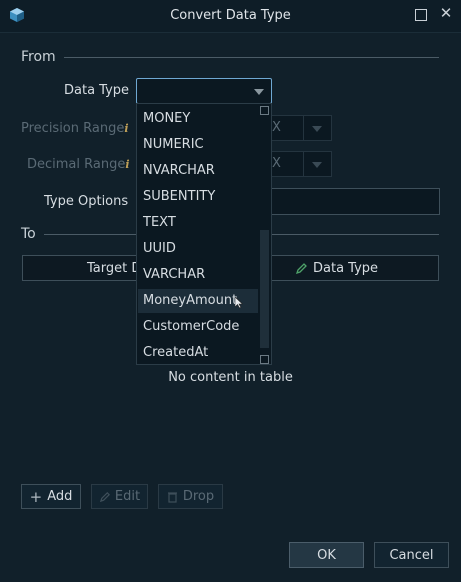  What do you see at coordinates (204, 91) in the screenshot?
I see `data-type-combo` at bounding box center [204, 91].